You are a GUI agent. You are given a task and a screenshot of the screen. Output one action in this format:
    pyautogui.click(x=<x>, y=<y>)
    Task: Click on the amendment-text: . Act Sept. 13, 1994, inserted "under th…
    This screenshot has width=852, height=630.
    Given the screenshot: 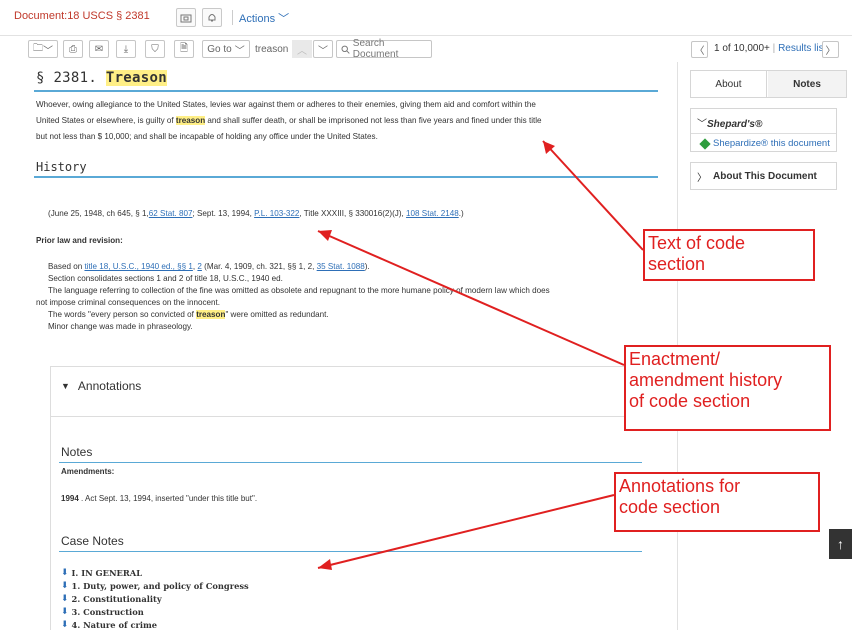 What is the action you would take?
    pyautogui.click(x=169, y=498)
    